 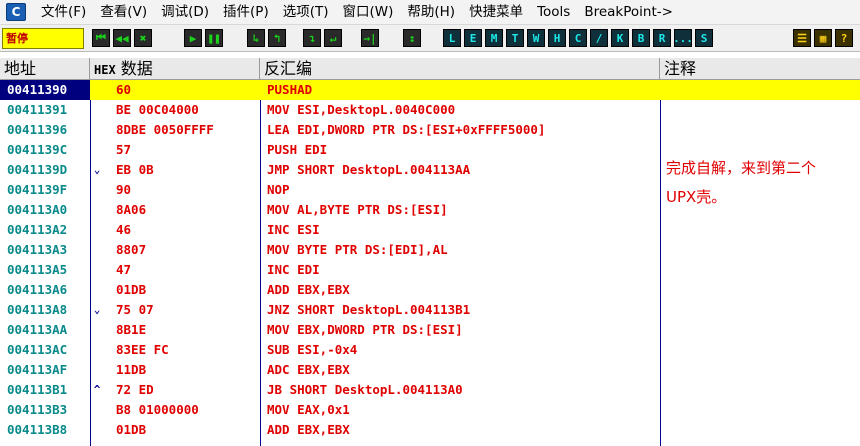 I want to click on row-hex-bytes: 83EE FC, so click(x=142, y=349).